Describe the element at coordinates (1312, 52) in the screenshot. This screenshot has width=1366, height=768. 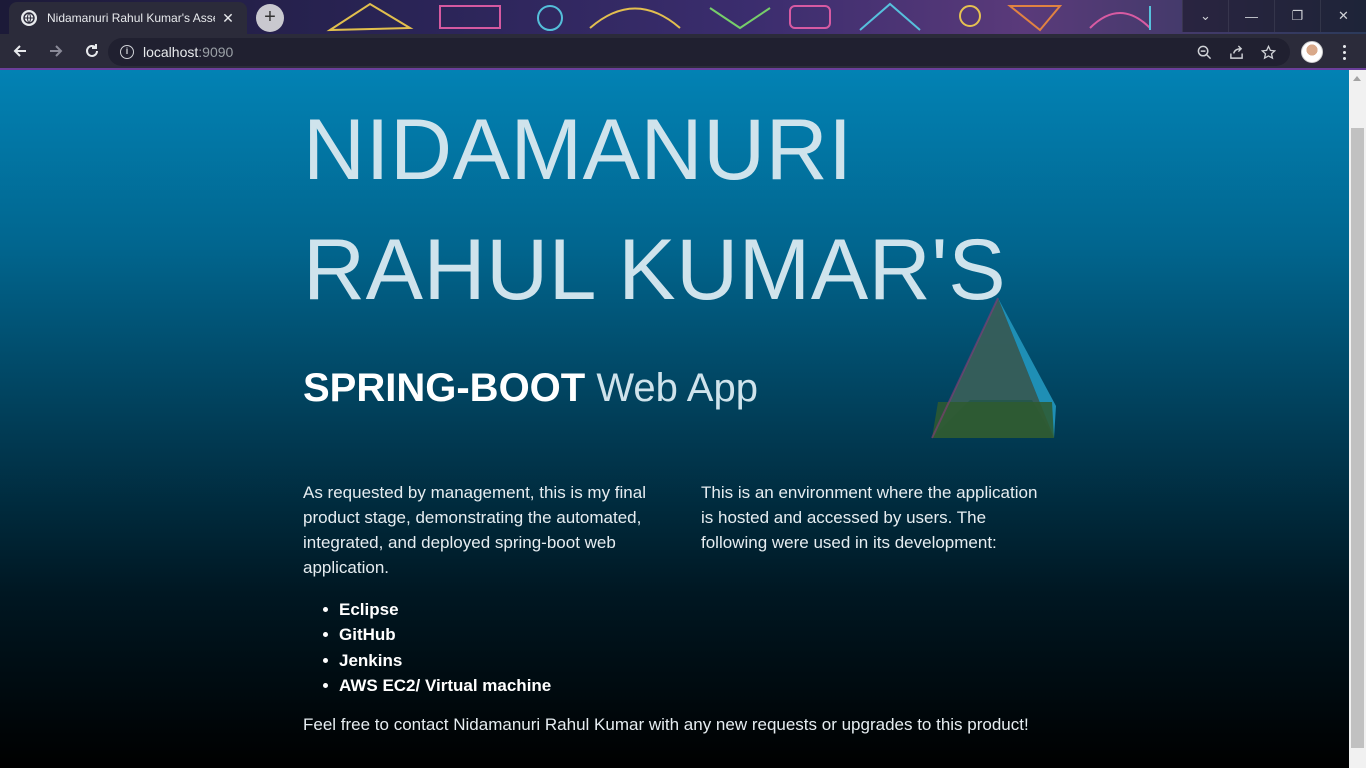
I see `profile-avatar` at that location.